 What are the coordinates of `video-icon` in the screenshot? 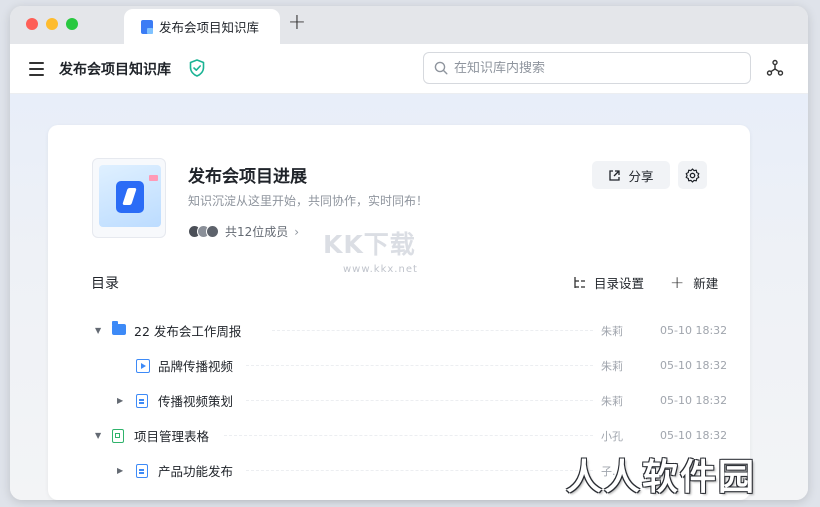 It's located at (143, 366).